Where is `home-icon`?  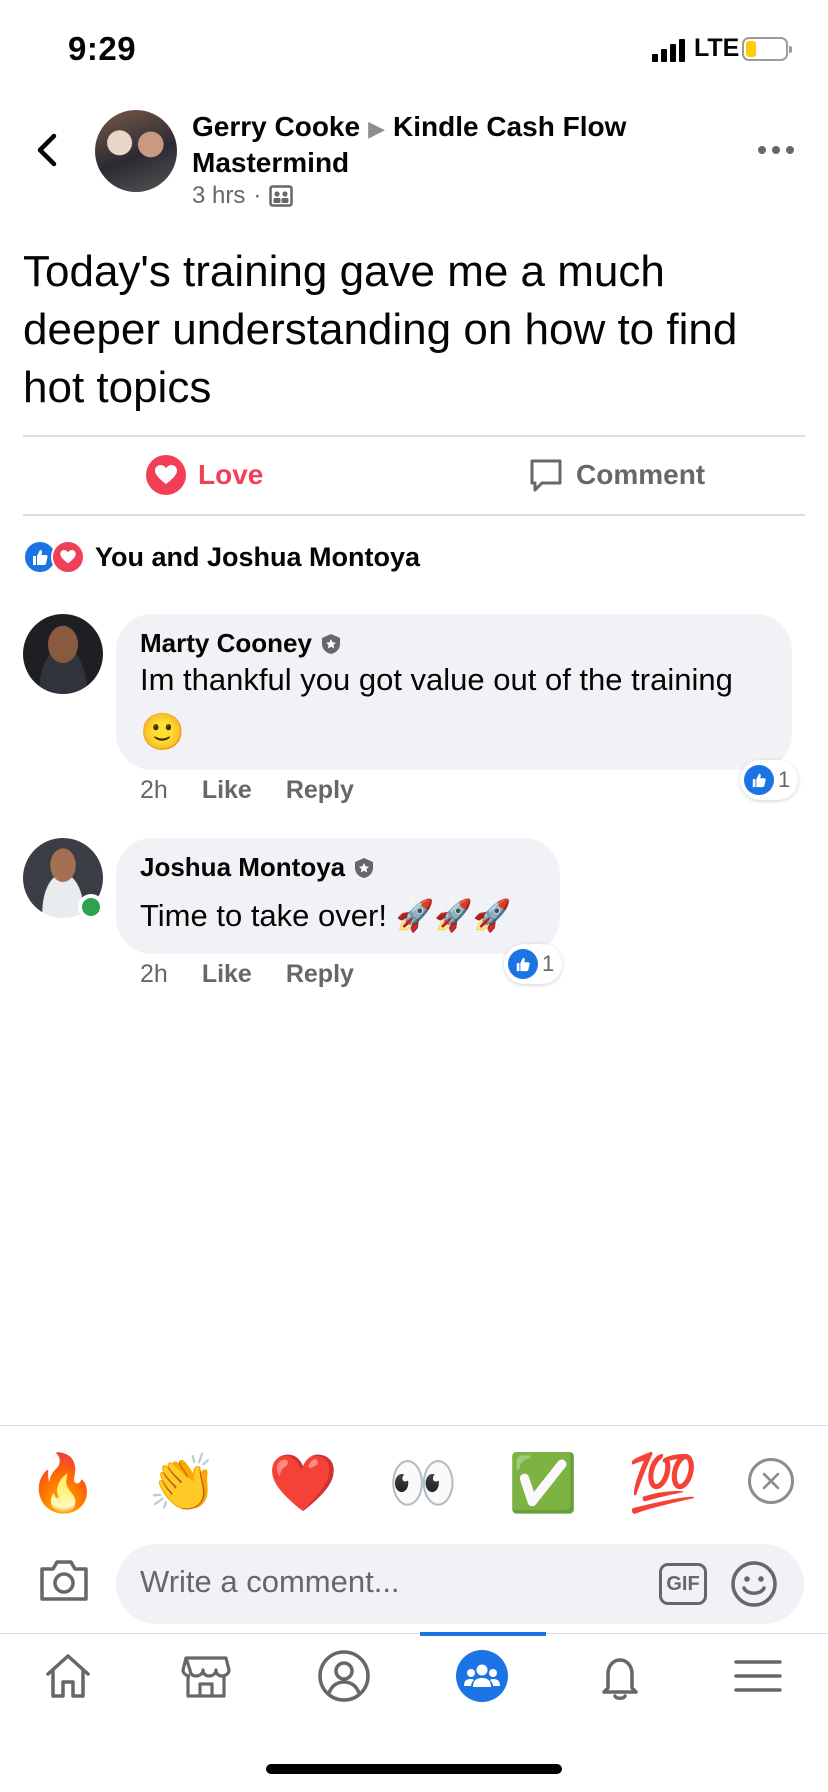
home-icon is located at coordinates (68, 1676).